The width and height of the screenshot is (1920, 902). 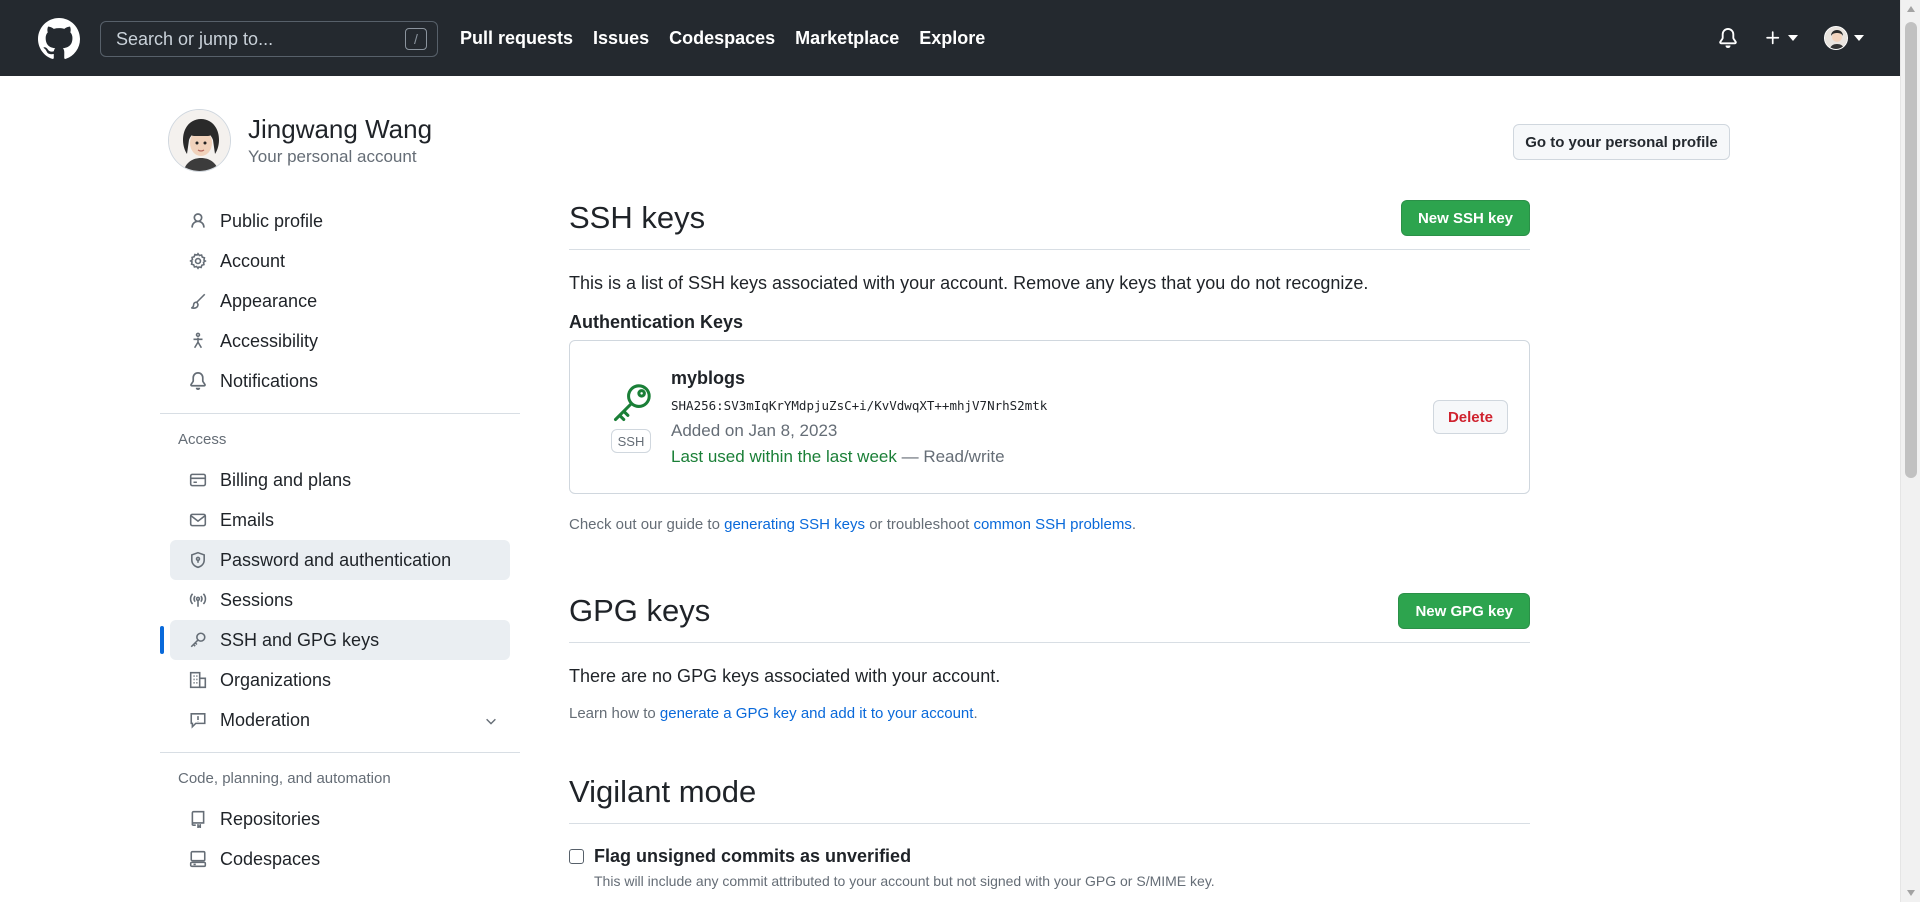 I want to click on person-icon, so click(x=198, y=221).